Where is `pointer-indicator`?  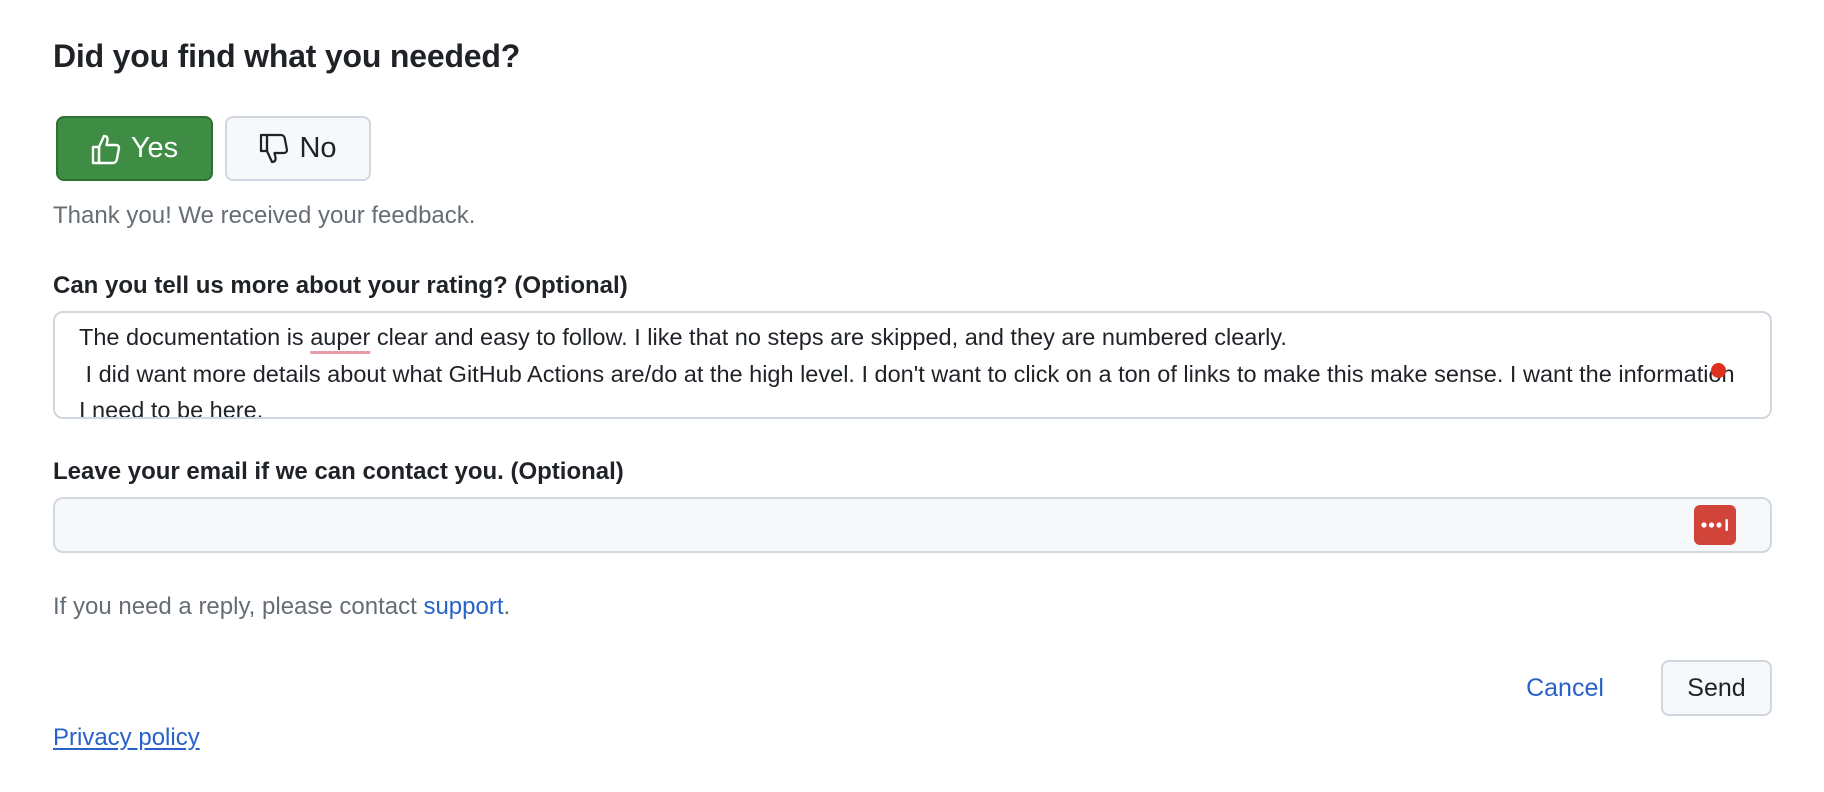 pointer-indicator is located at coordinates (1718, 370).